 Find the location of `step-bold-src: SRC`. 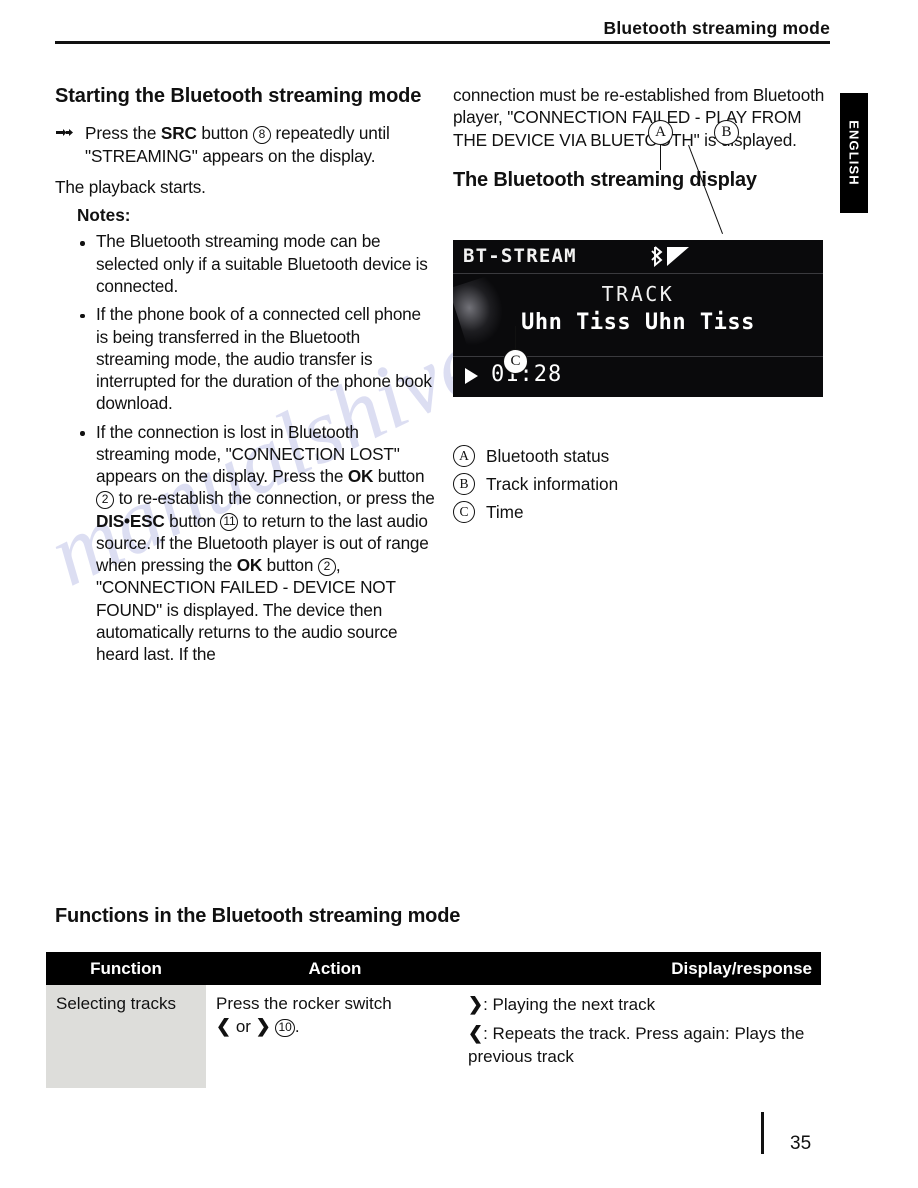

step-bold-src: SRC is located at coordinates (178, 133).